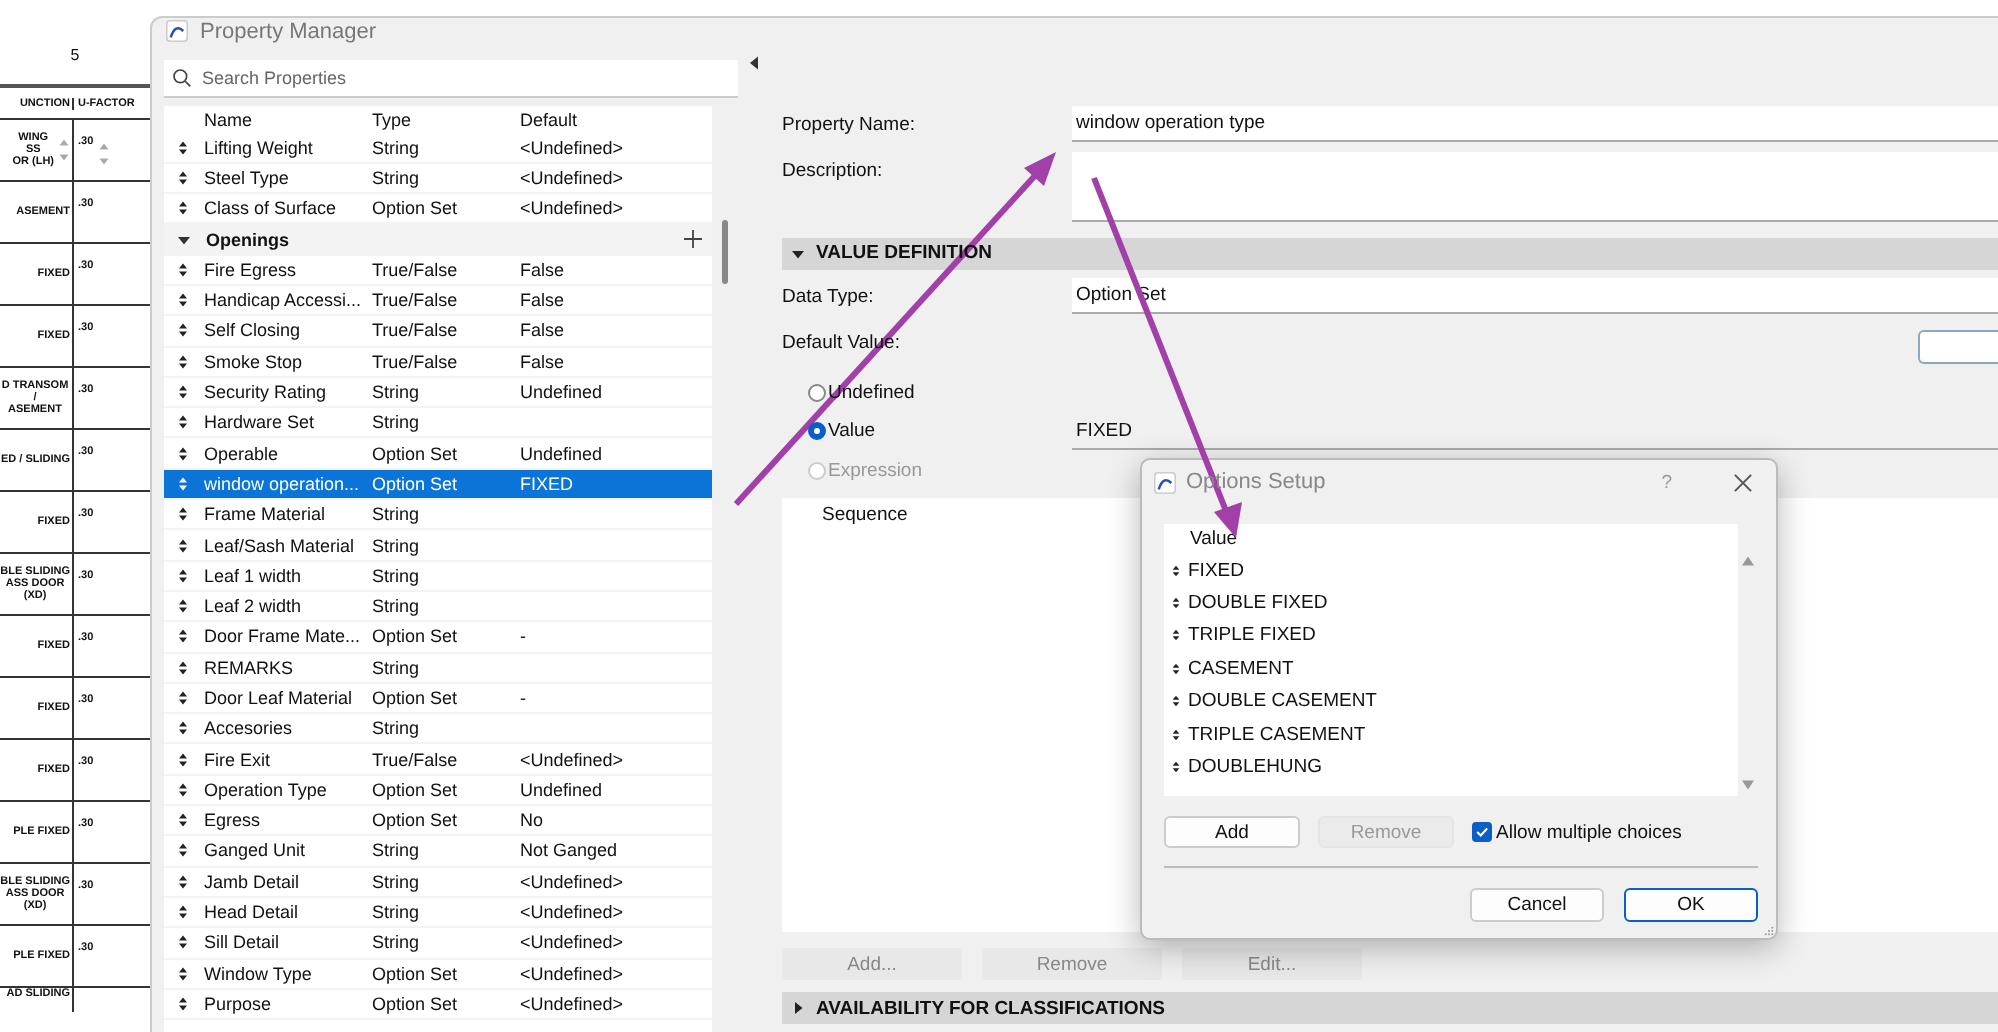  Describe the element at coordinates (438, 974) in the screenshot. I see `property-row: Window Type Option Set <Undefined>` at that location.